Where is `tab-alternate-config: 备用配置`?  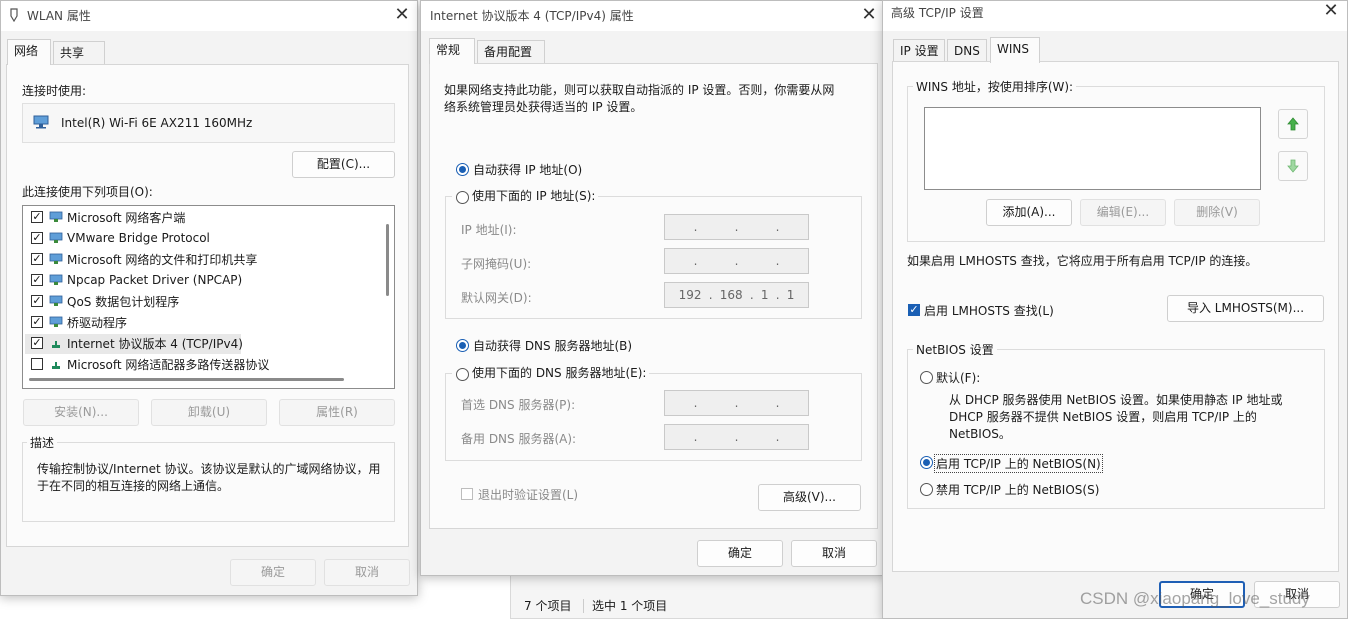
tab-alternate-config: 备用配置 is located at coordinates (511, 52).